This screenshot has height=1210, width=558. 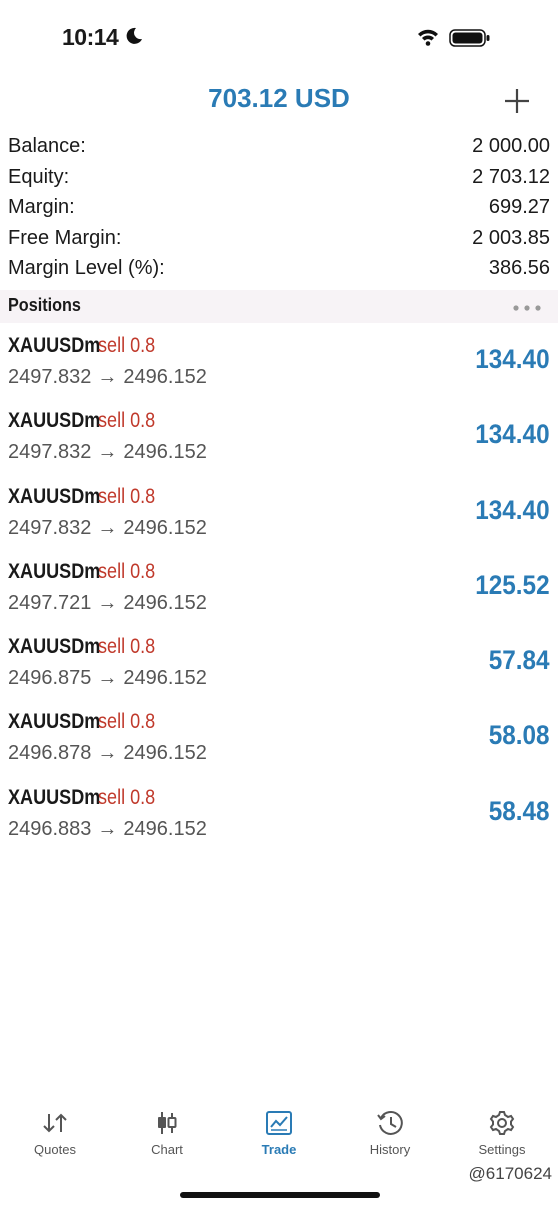 What do you see at coordinates (279, 147) in the screenshot?
I see `balance-row: Balance: 2 000.00` at bounding box center [279, 147].